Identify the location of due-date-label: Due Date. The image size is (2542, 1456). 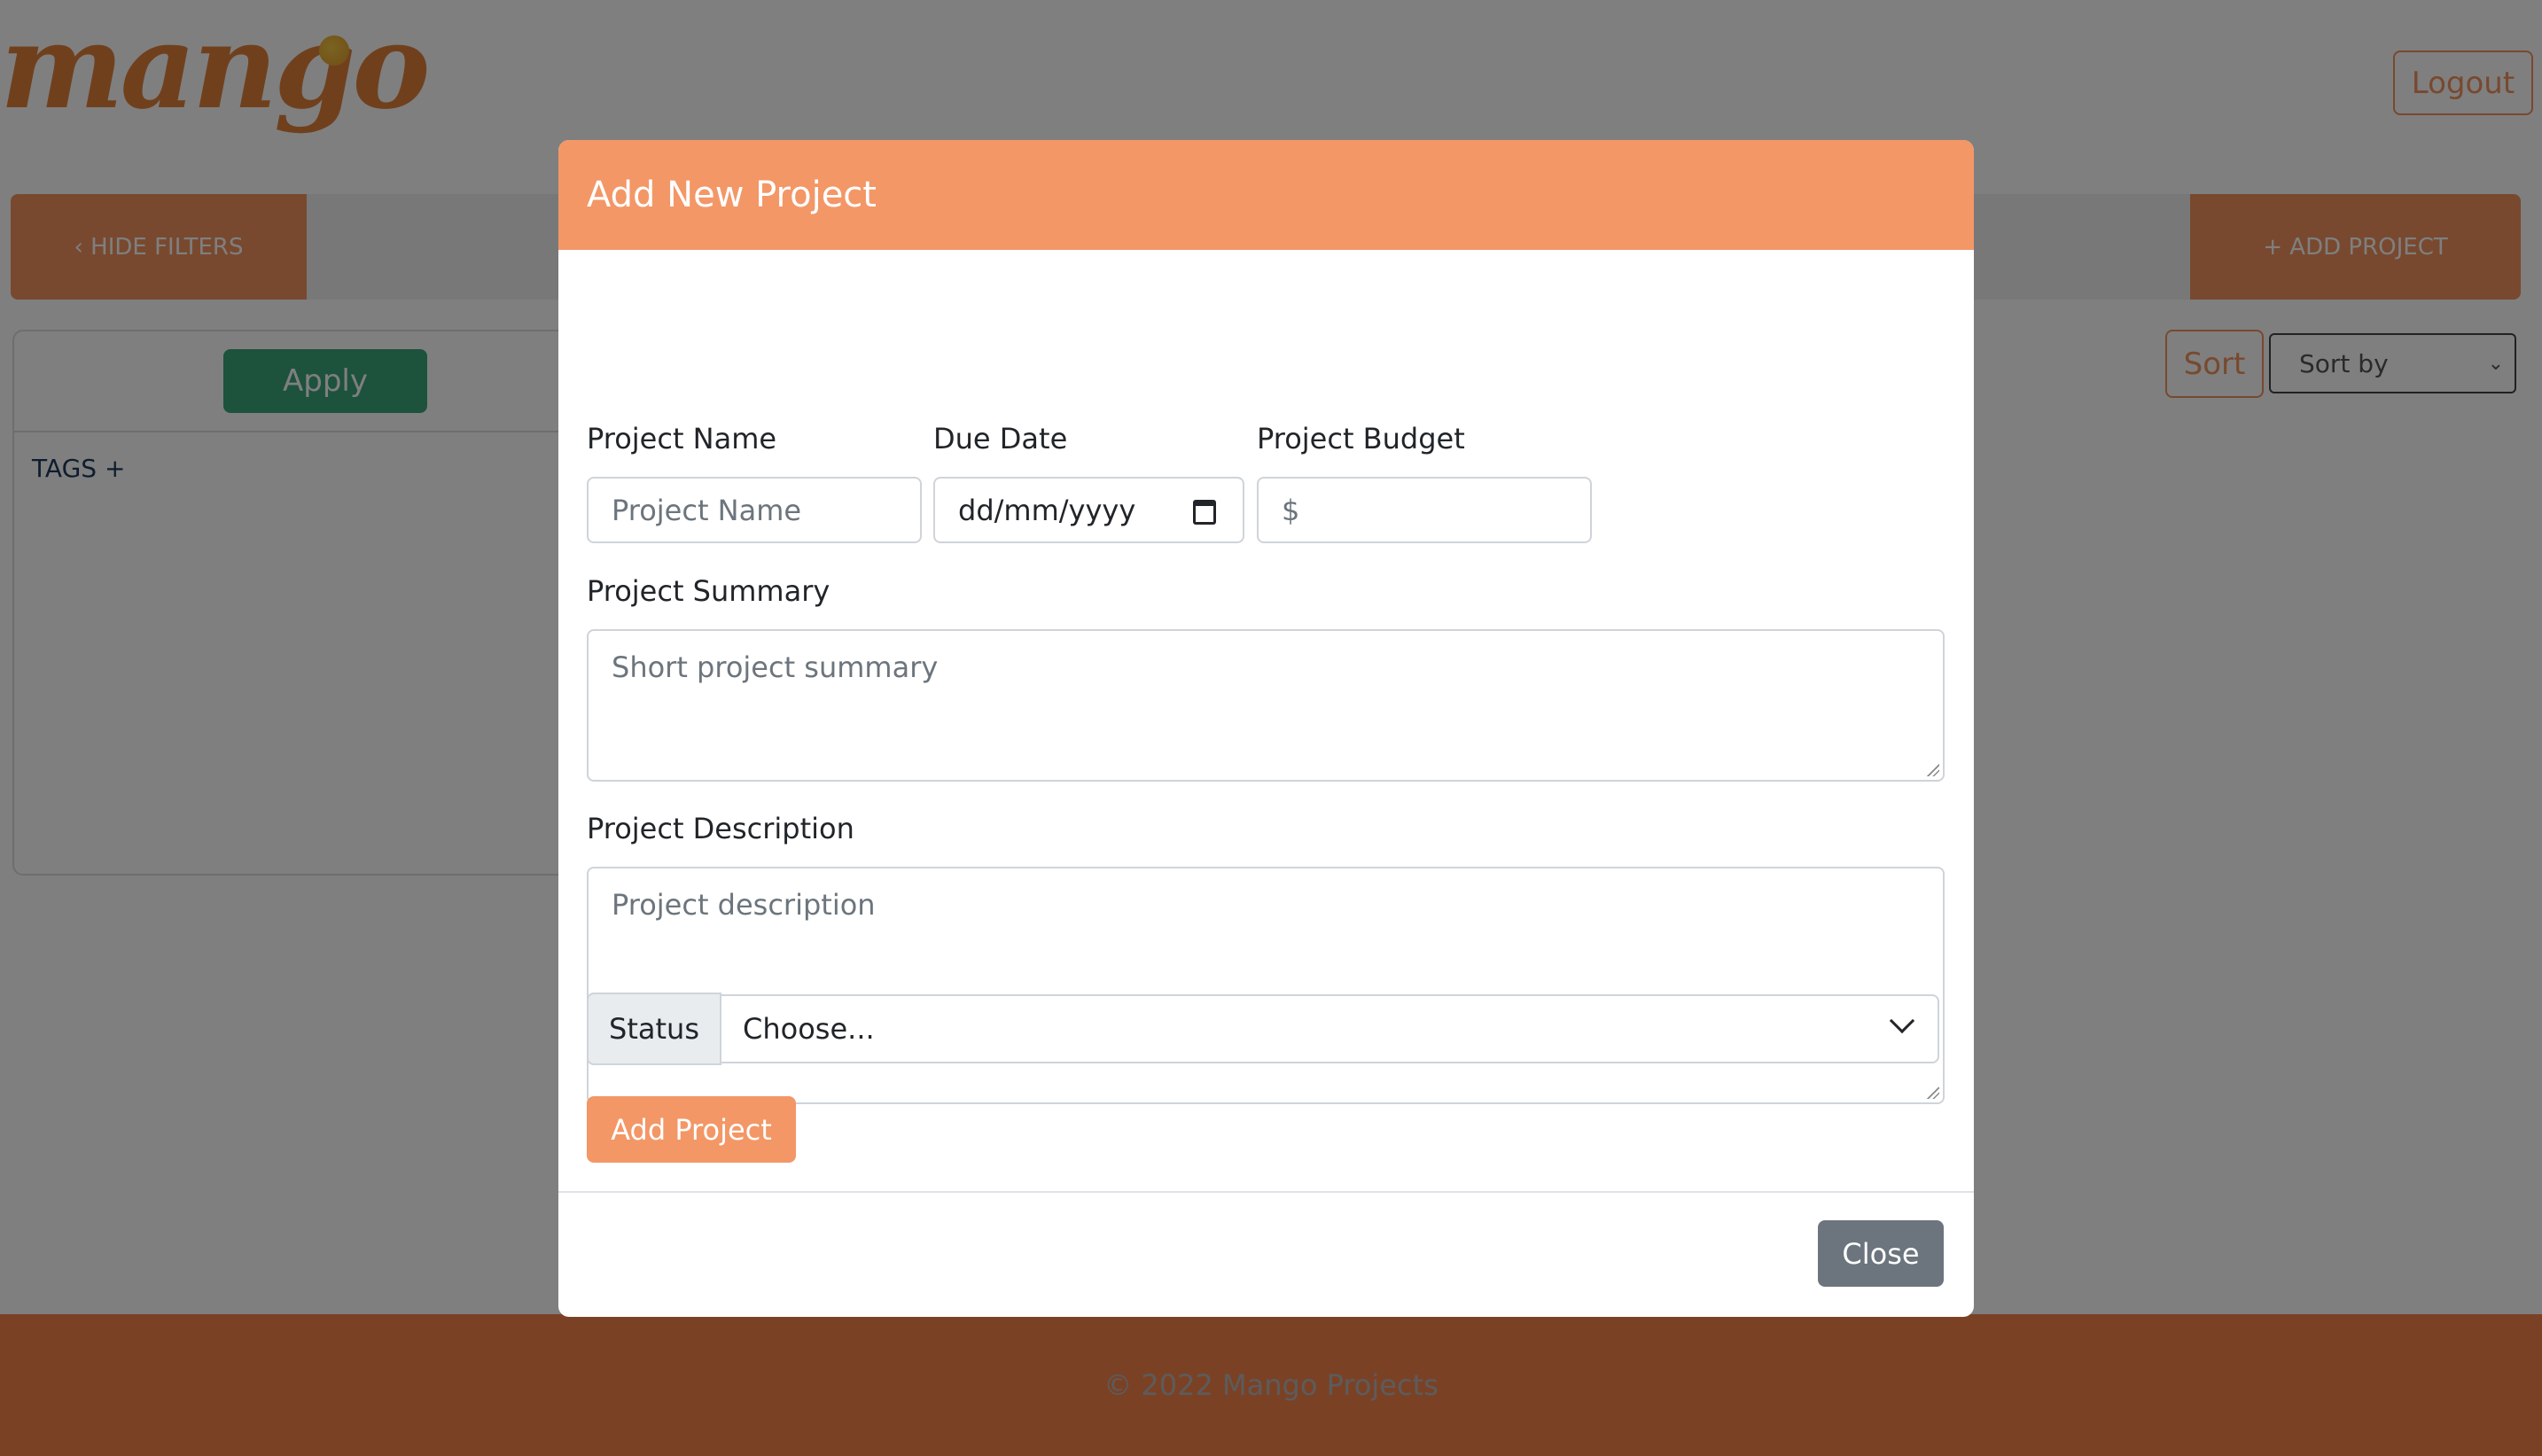
(1000, 438).